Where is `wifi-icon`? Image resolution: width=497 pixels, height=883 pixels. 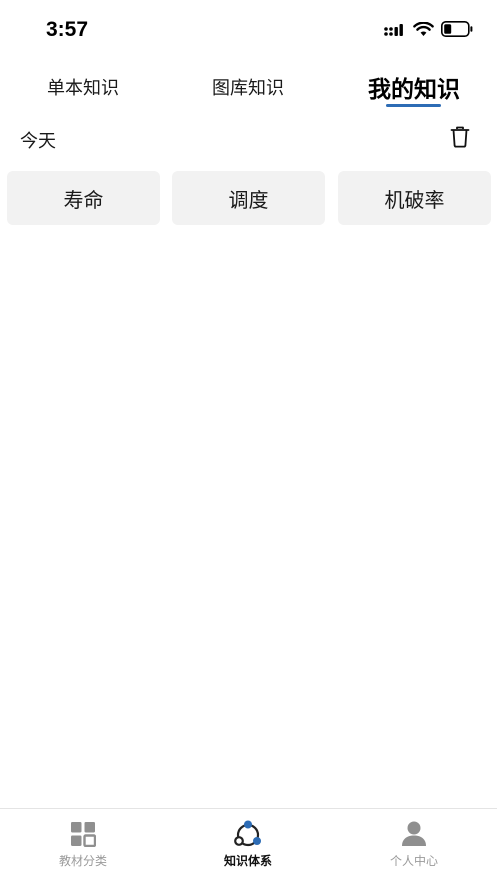
wifi-icon is located at coordinates (423, 31).